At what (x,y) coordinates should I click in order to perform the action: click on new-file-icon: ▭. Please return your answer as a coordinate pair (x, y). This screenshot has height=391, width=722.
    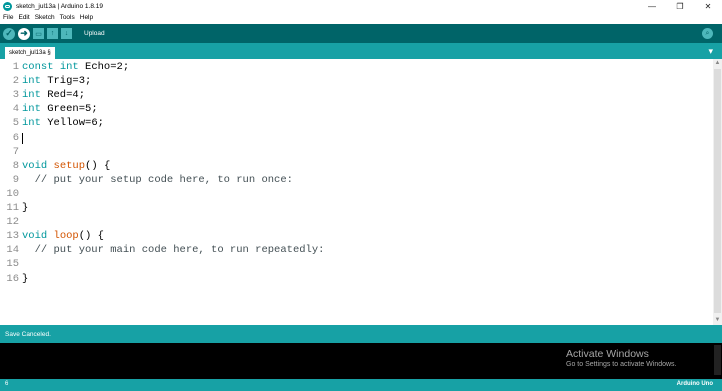
    Looking at the image, I should click on (38, 34).